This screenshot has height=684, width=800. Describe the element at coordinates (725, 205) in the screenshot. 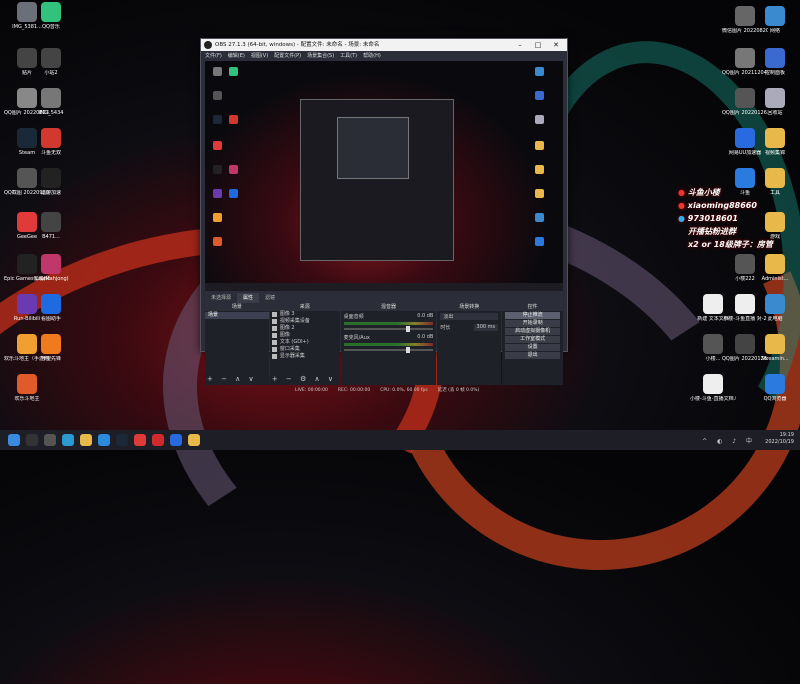

I see `overlay-row: ● xiaoming88660` at that location.